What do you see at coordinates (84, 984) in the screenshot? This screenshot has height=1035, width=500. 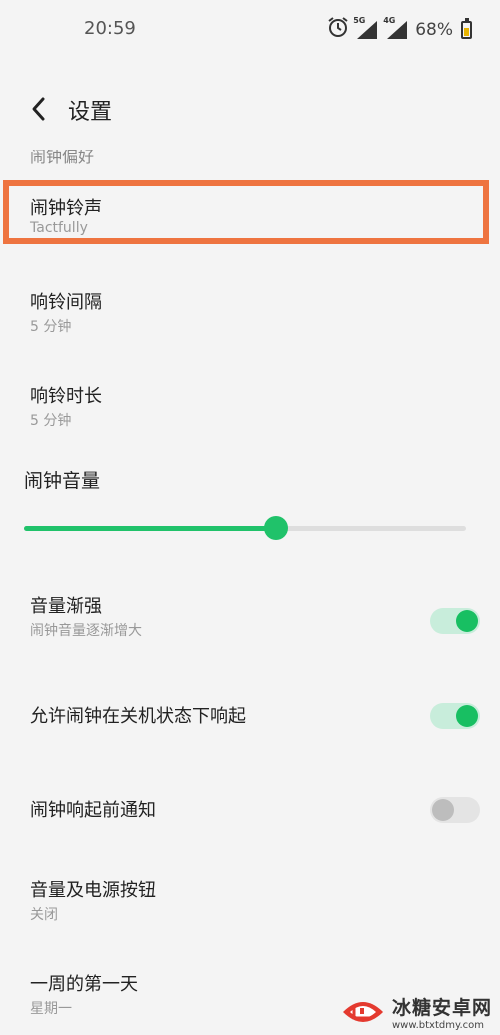 I see `first-day-of-week-title: 一周的第一天` at bounding box center [84, 984].